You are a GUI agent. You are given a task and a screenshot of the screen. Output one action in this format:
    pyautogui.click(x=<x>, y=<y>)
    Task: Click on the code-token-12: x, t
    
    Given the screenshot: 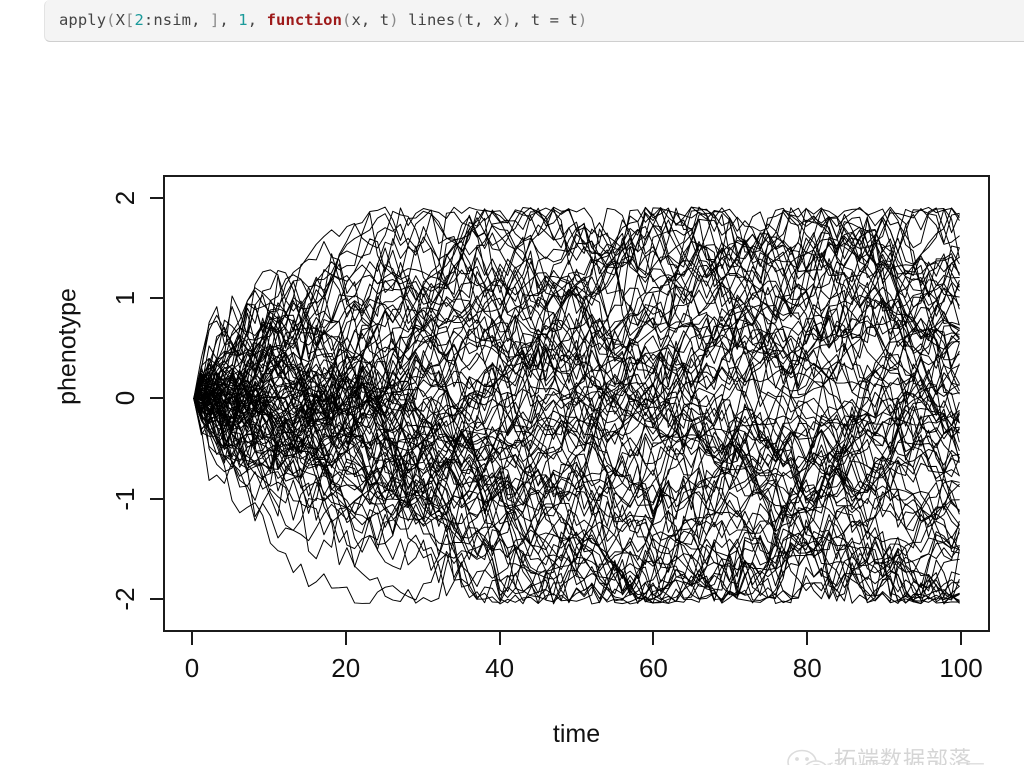 What is the action you would take?
    pyautogui.click(x=370, y=19)
    